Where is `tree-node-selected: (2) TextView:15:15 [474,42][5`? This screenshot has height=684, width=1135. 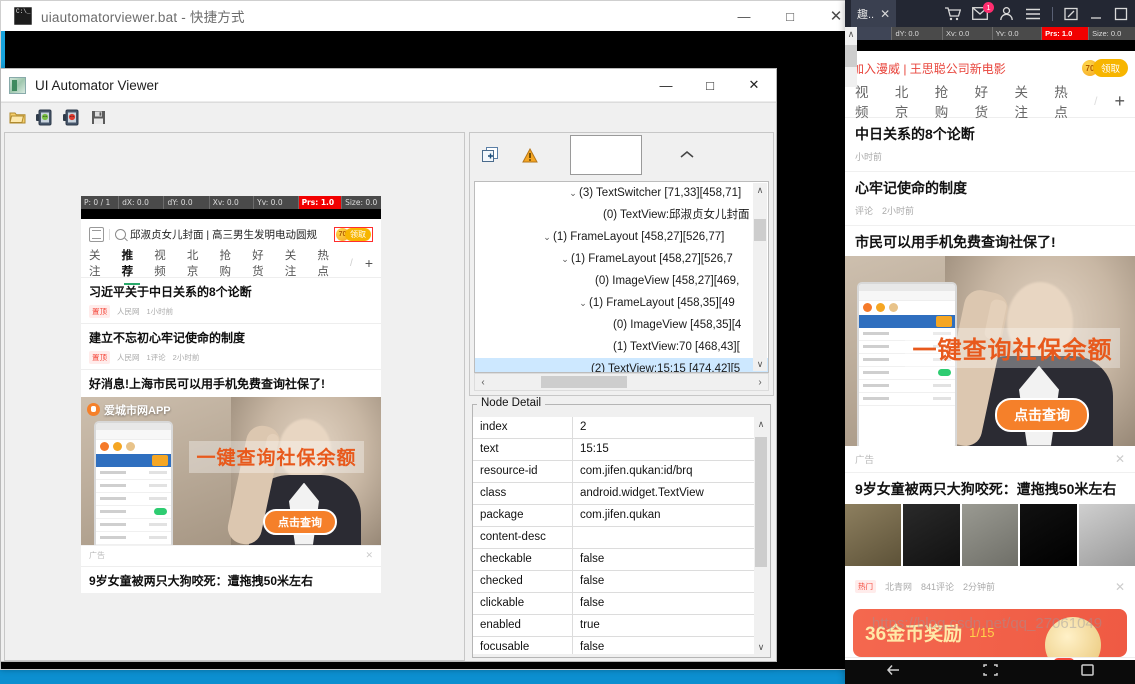
tree-node-selected: (2) TextView:15:15 [474,42][5 is located at coordinates (621, 365).